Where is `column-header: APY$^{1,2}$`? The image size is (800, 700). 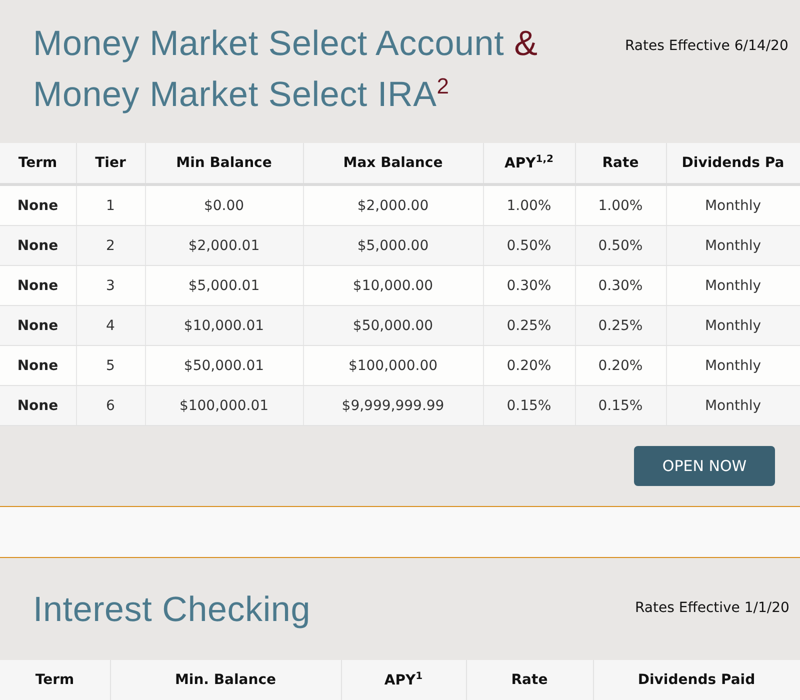
column-header: APY$^{1,2}$ is located at coordinates (529, 163).